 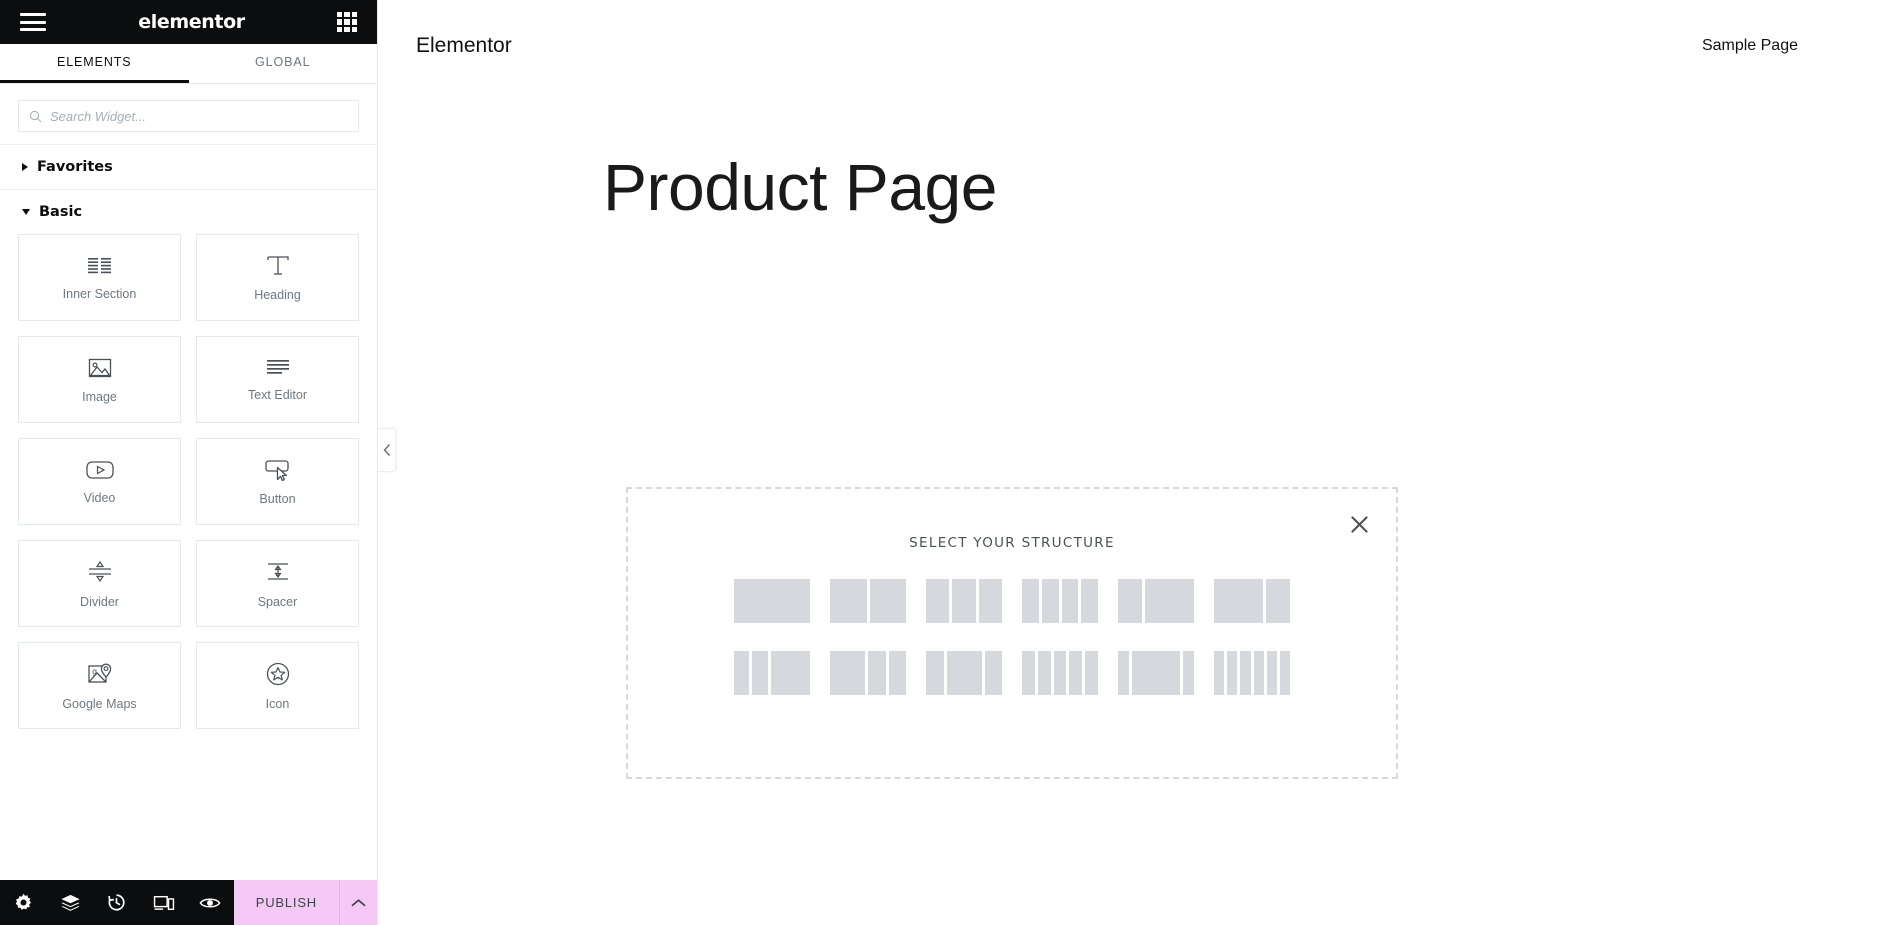 I want to click on star-circle-icon, so click(x=277, y=673).